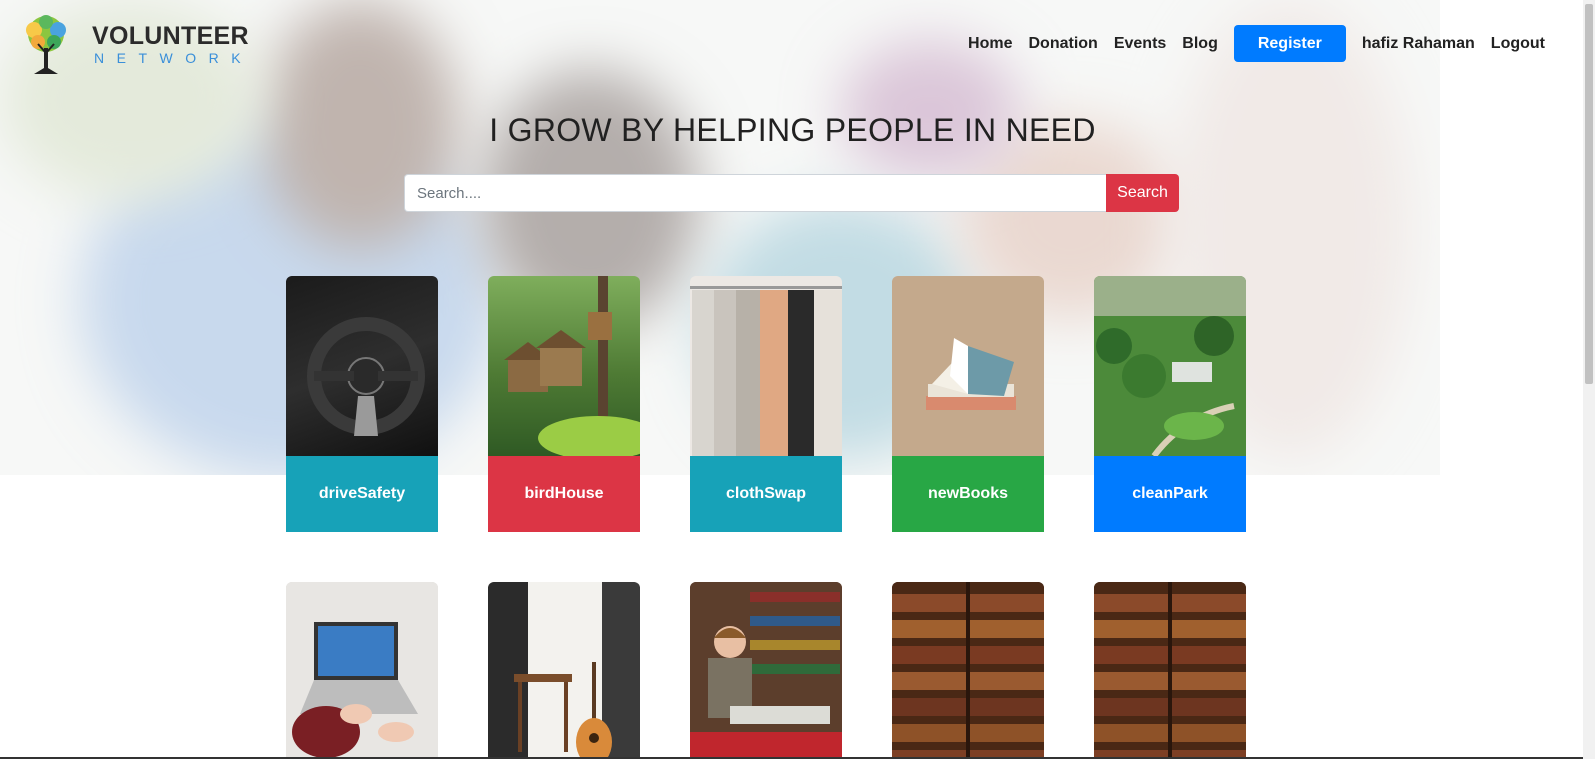  I want to click on aerial-park-image, so click(1170, 366).